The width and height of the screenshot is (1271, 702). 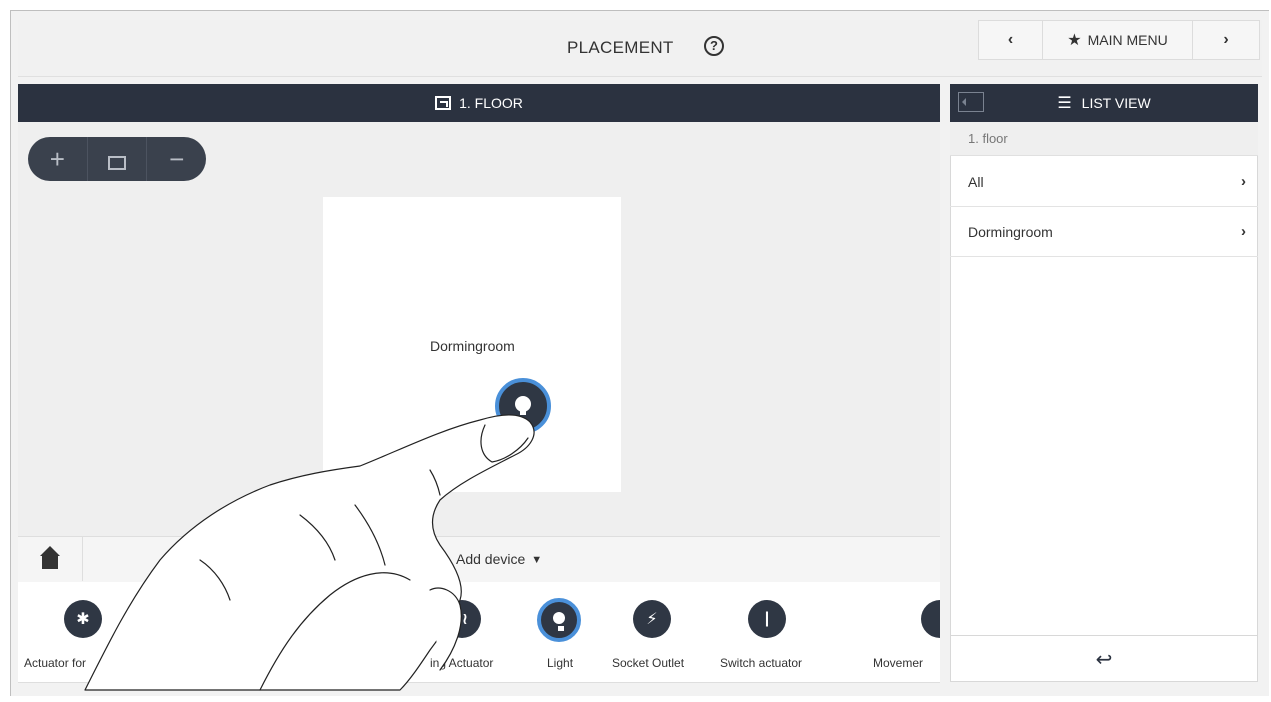 I want to click on device-label: ing Actuator, so click(x=462, y=663).